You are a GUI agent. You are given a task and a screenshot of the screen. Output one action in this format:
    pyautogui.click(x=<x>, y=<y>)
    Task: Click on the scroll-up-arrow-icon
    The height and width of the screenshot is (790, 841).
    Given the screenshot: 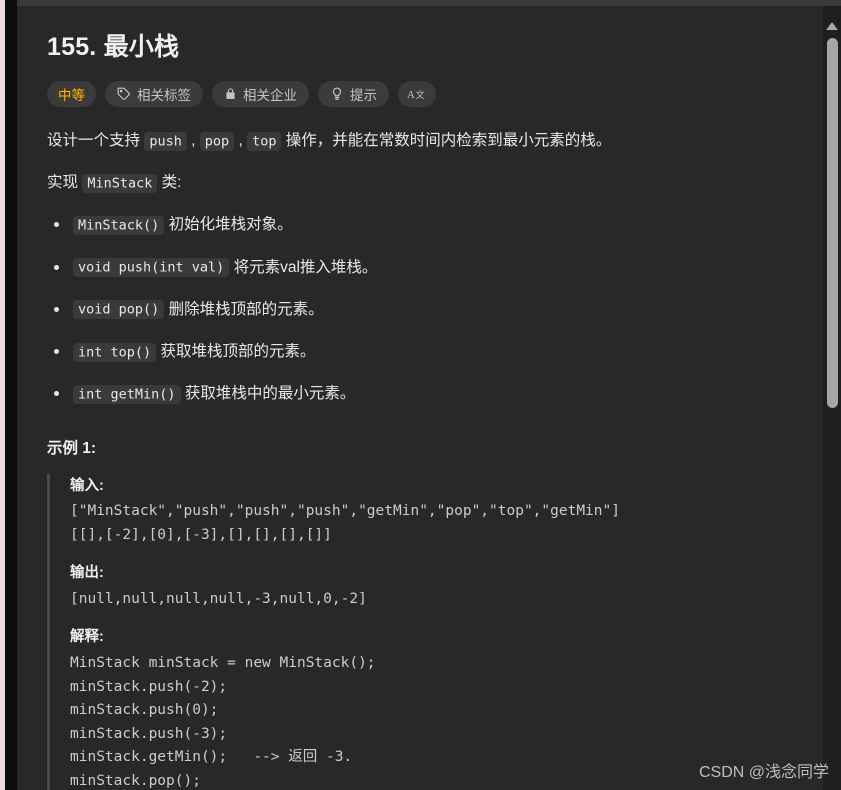 What is the action you would take?
    pyautogui.click(x=832, y=26)
    